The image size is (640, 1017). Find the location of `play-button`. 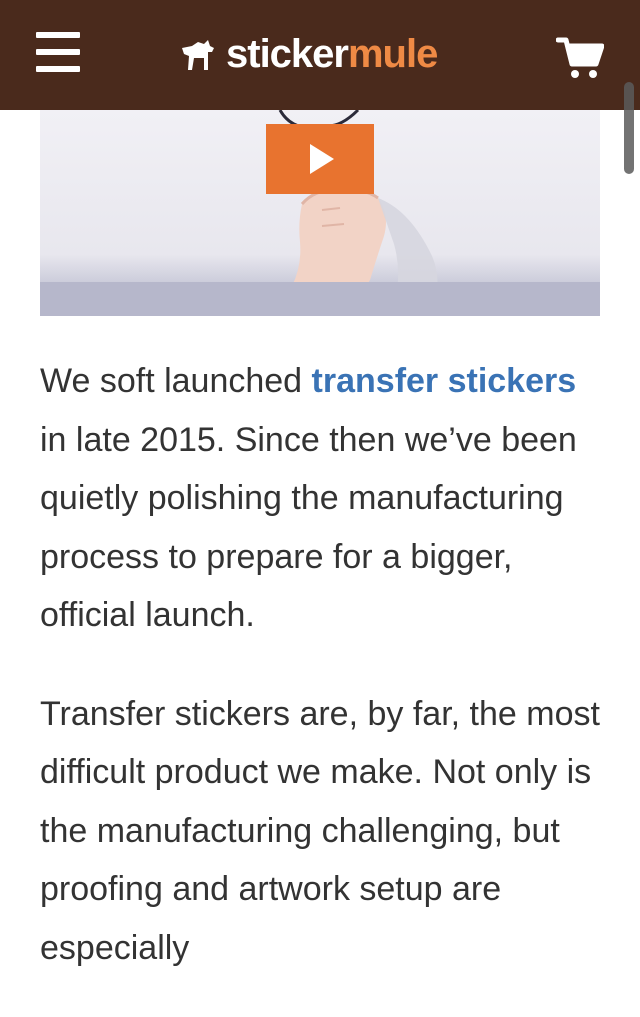

play-button is located at coordinates (320, 159).